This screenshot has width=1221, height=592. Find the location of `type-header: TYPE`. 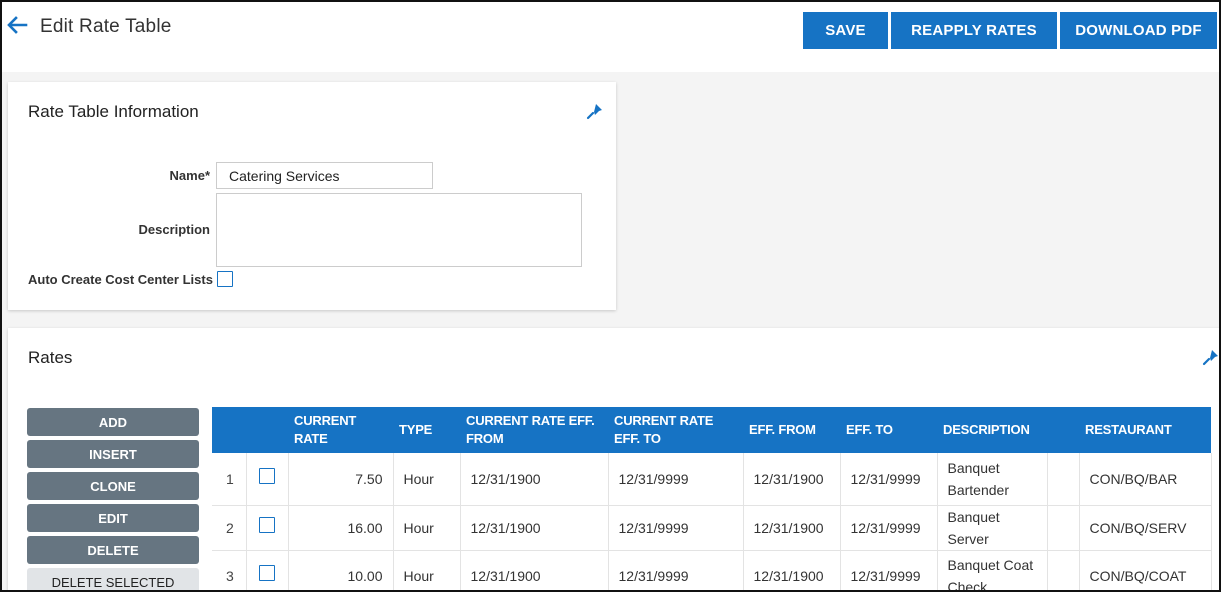

type-header: TYPE is located at coordinates (426, 430).